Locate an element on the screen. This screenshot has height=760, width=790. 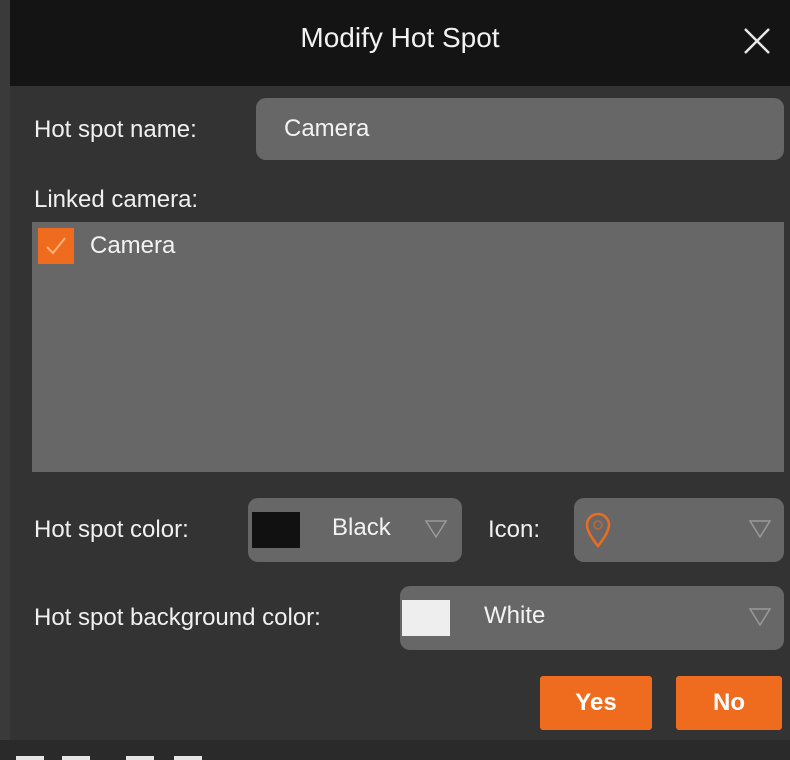
close-icon is located at coordinates (757, 41).